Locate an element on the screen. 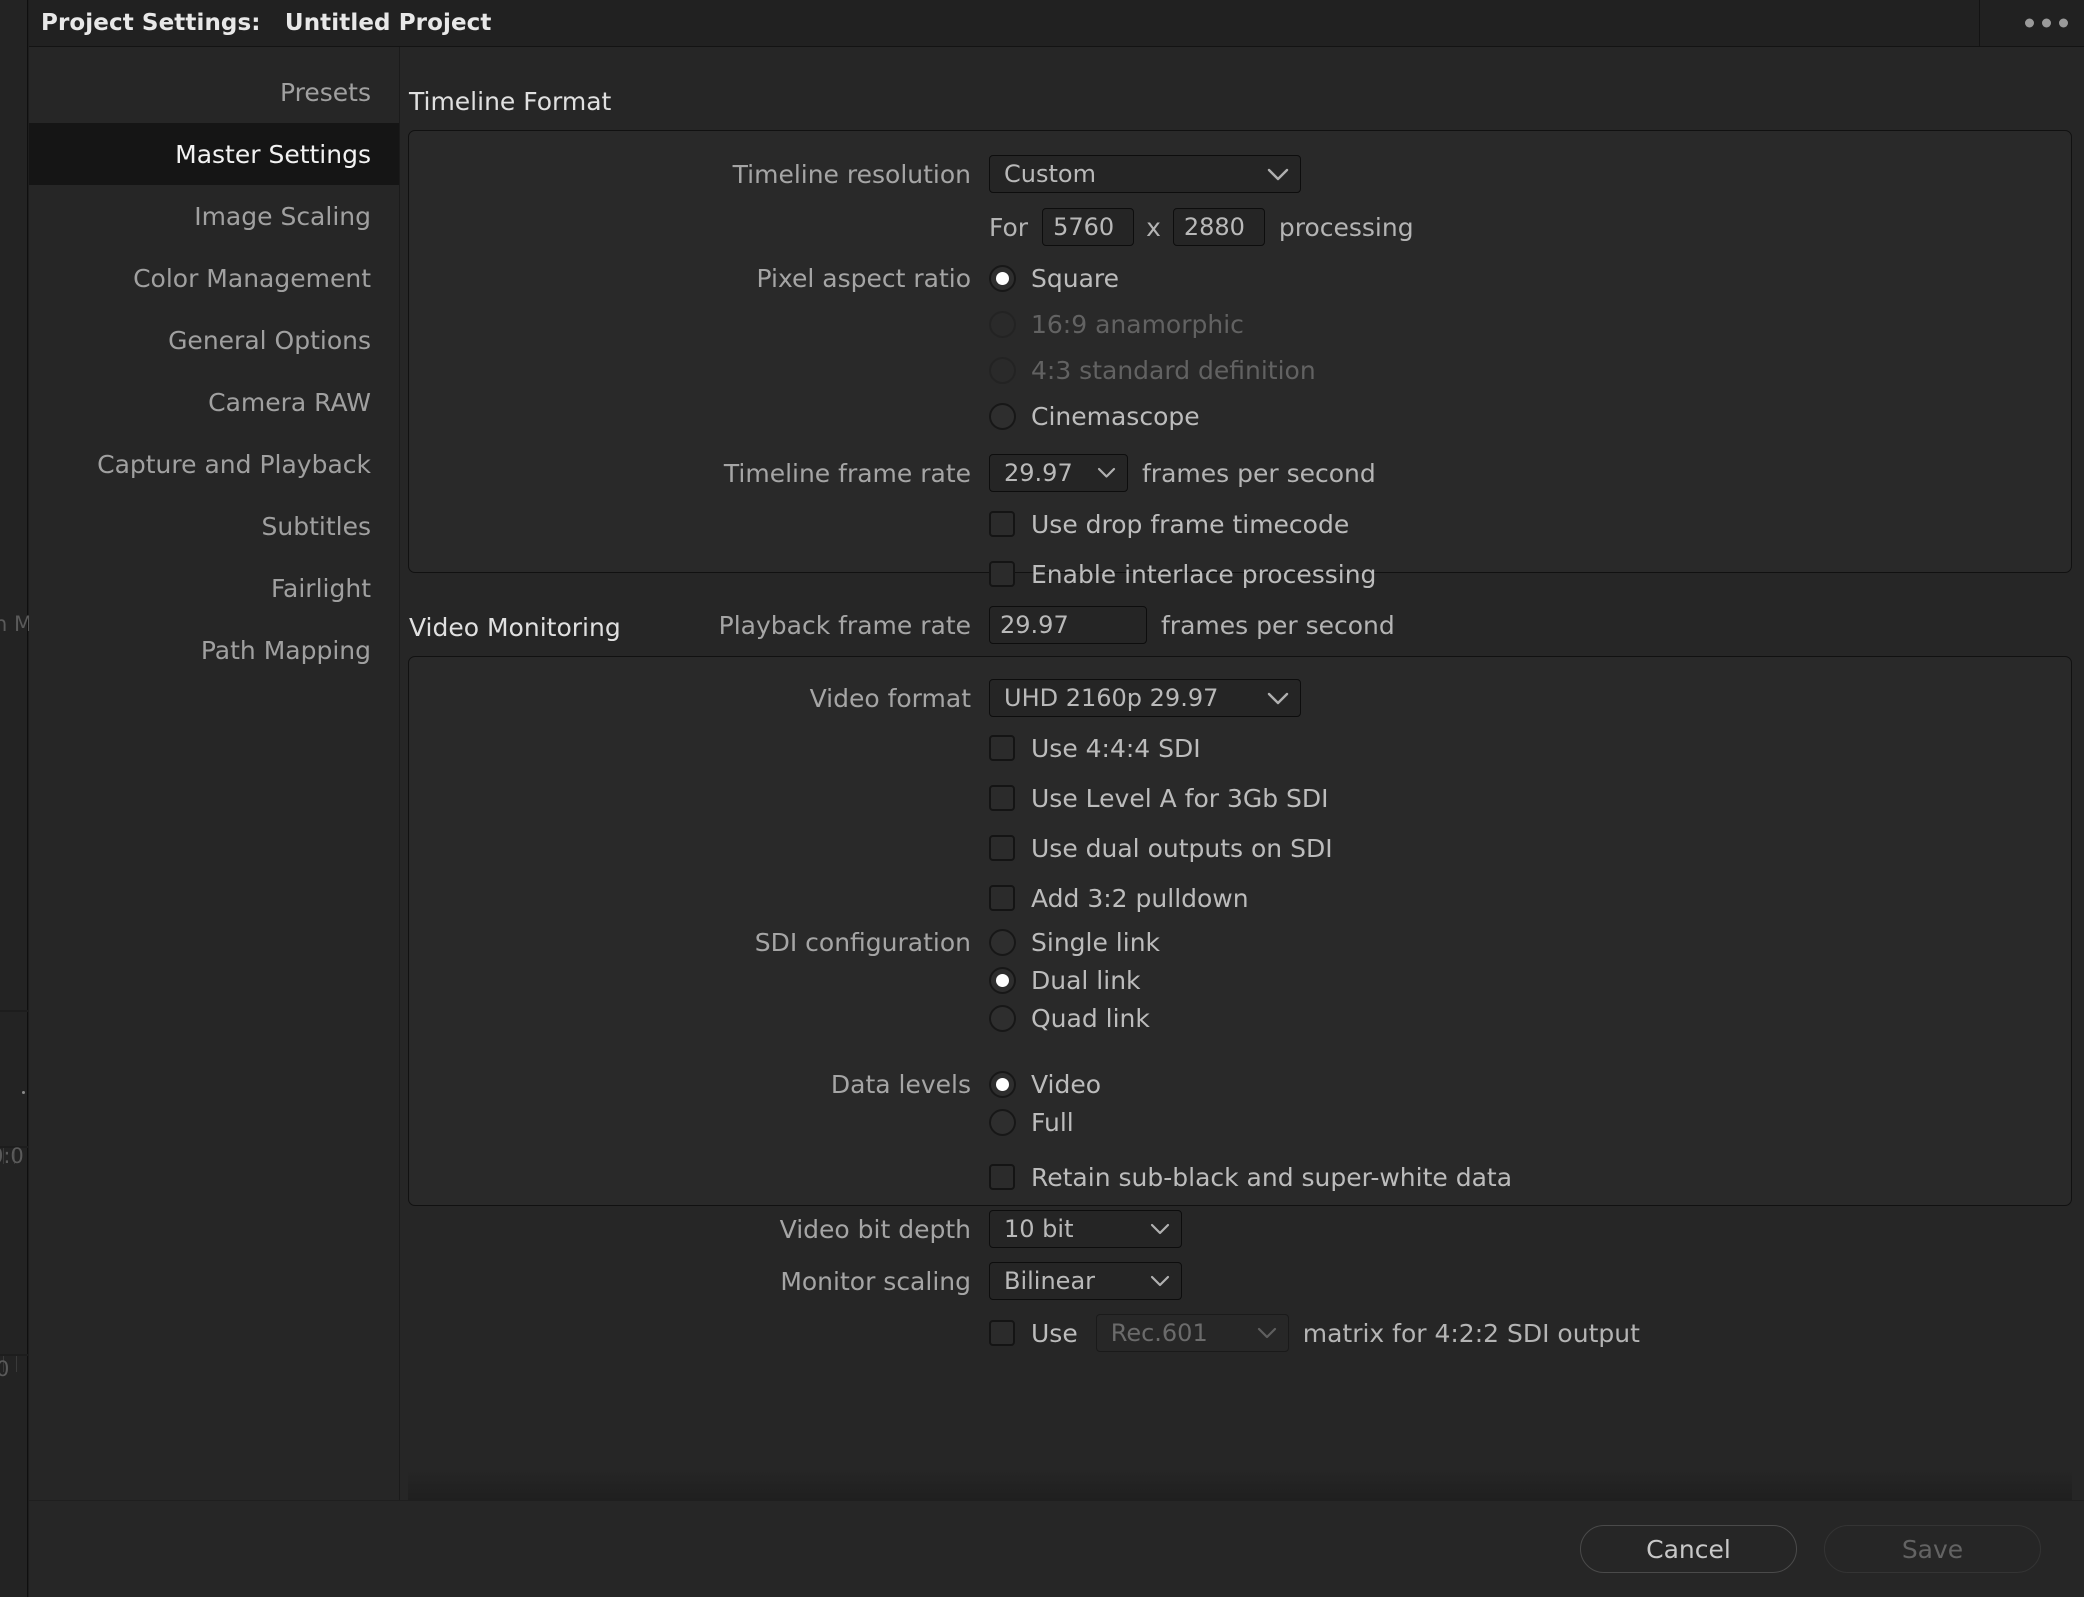 The height and width of the screenshot is (1597, 2084). radio-video is located at coordinates (1002, 1084).